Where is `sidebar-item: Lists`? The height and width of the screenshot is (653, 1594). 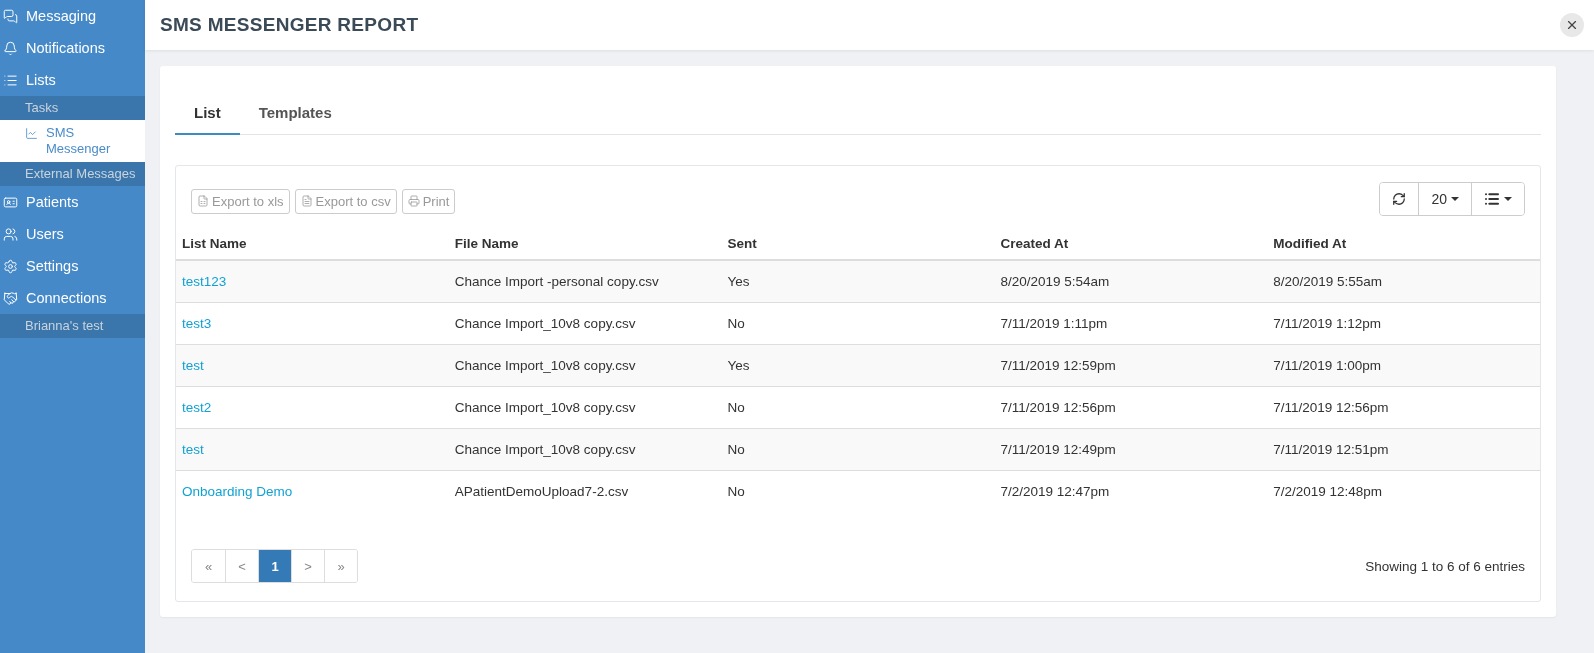 sidebar-item: Lists is located at coordinates (72, 80).